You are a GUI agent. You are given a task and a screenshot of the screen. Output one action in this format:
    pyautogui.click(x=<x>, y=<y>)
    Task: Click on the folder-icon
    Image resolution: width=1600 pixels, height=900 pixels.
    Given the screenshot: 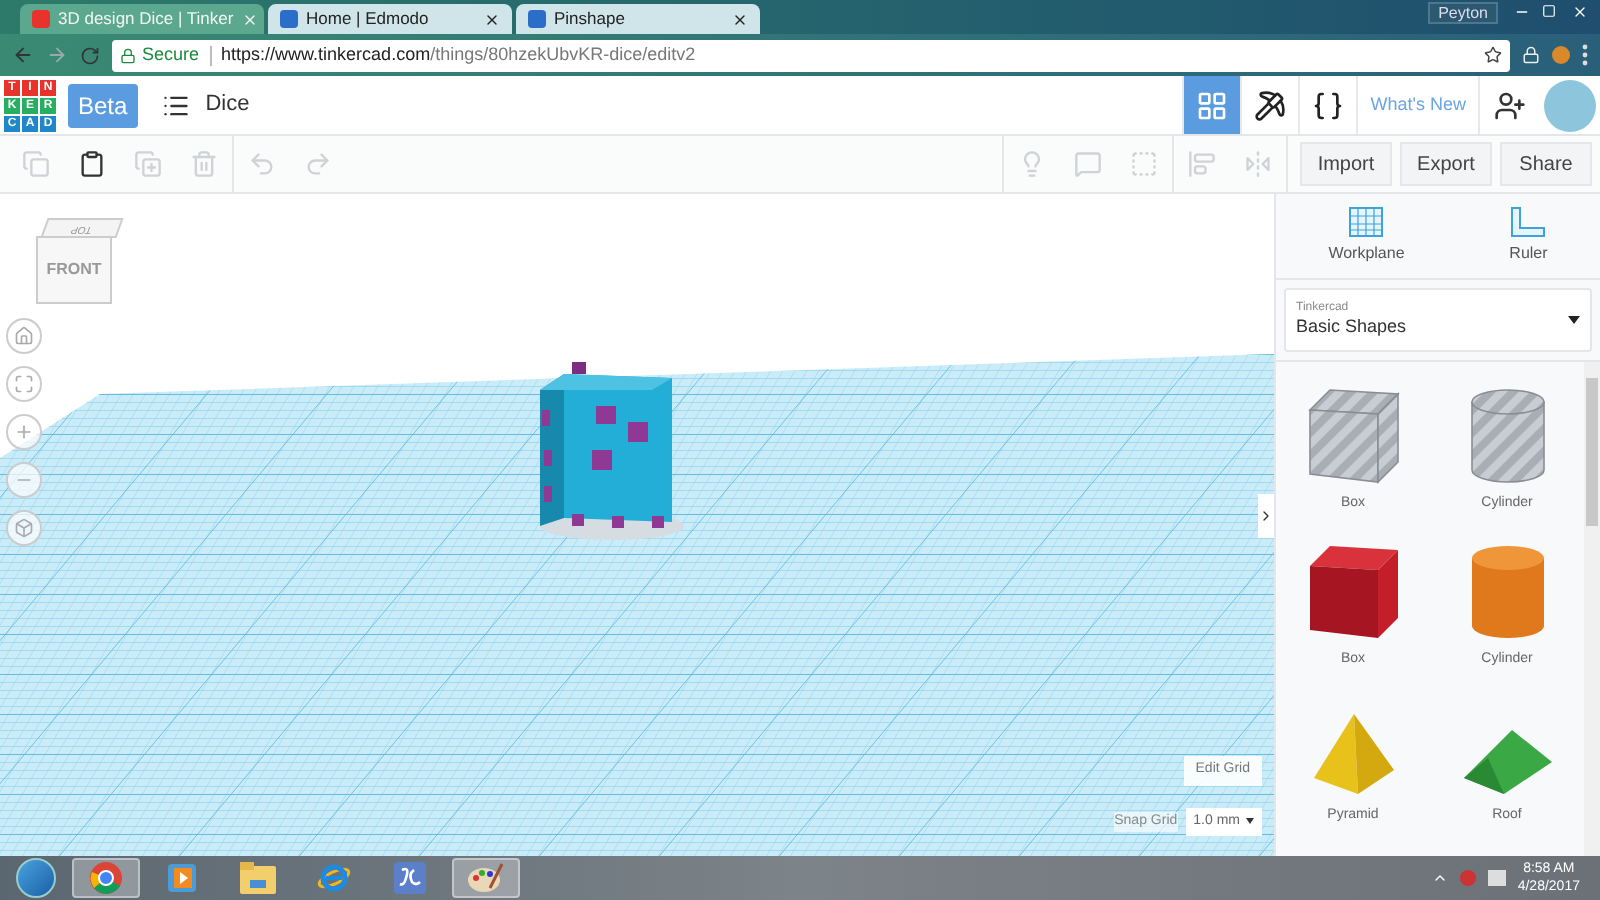 What is the action you would take?
    pyautogui.click(x=258, y=878)
    